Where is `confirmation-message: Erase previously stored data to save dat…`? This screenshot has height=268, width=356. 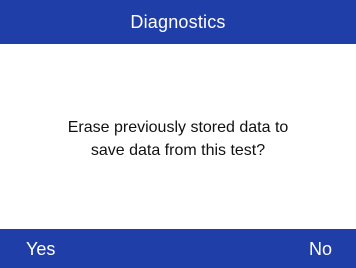
confirmation-message: Erase previously stored data to save dat… is located at coordinates (178, 138).